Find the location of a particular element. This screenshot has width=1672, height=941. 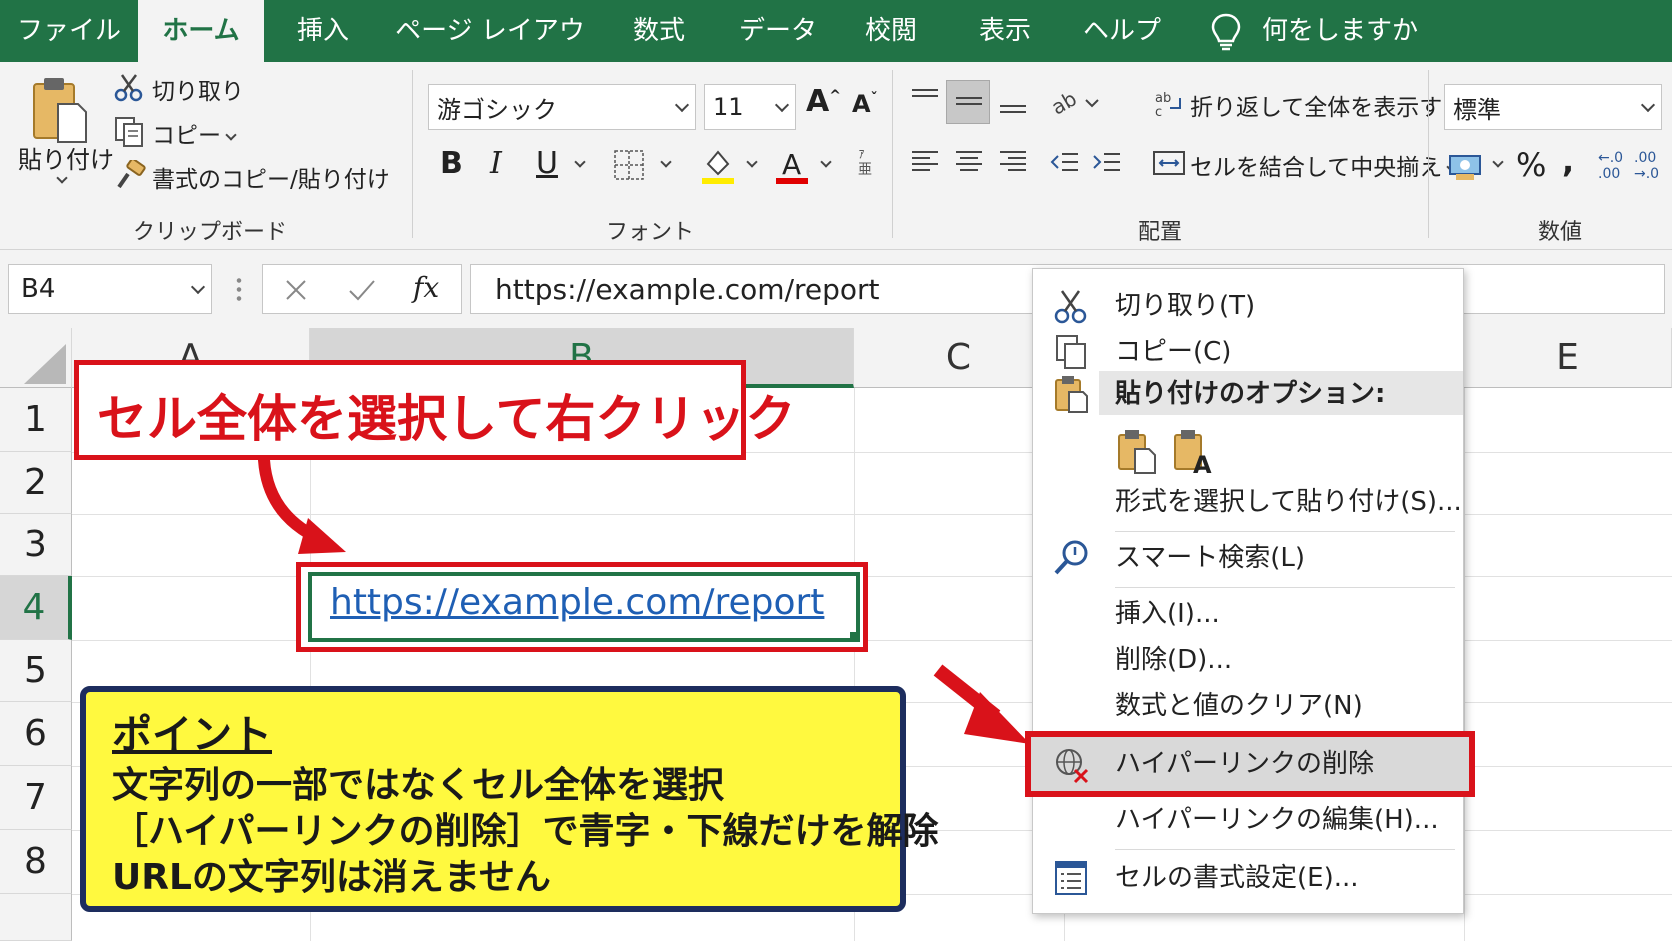

increase-decimal-button: ←.0.00 is located at coordinates (1610, 166).